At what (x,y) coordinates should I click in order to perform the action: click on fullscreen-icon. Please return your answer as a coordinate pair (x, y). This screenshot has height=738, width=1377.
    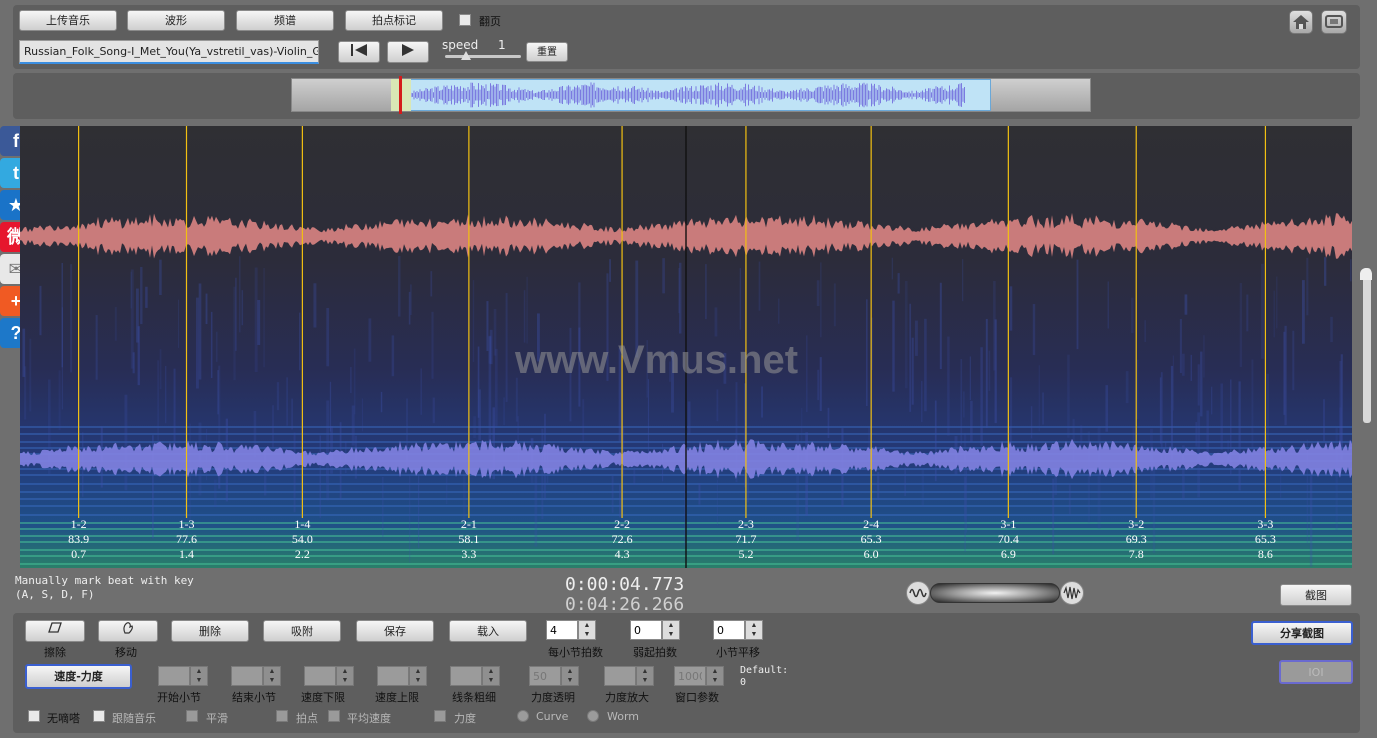
    Looking at the image, I should click on (1334, 22).